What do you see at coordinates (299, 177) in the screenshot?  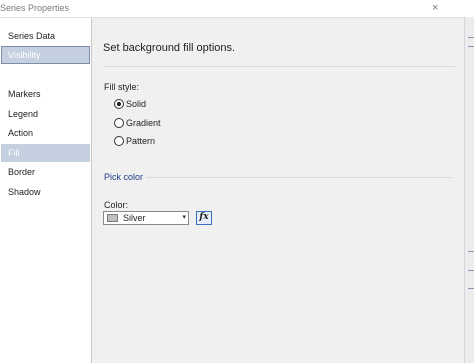 I see `section-divider` at bounding box center [299, 177].